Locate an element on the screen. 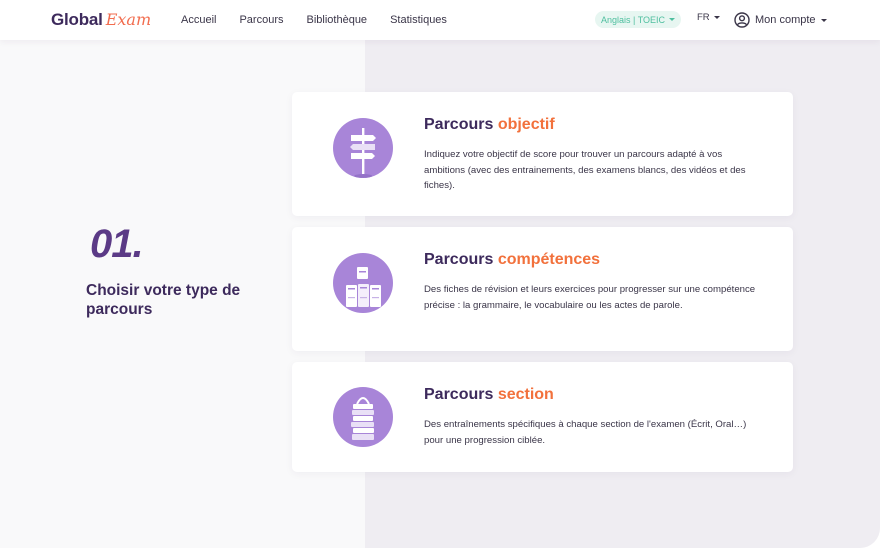 The image size is (880, 548). card-title: Parcours compétences is located at coordinates (512, 260).